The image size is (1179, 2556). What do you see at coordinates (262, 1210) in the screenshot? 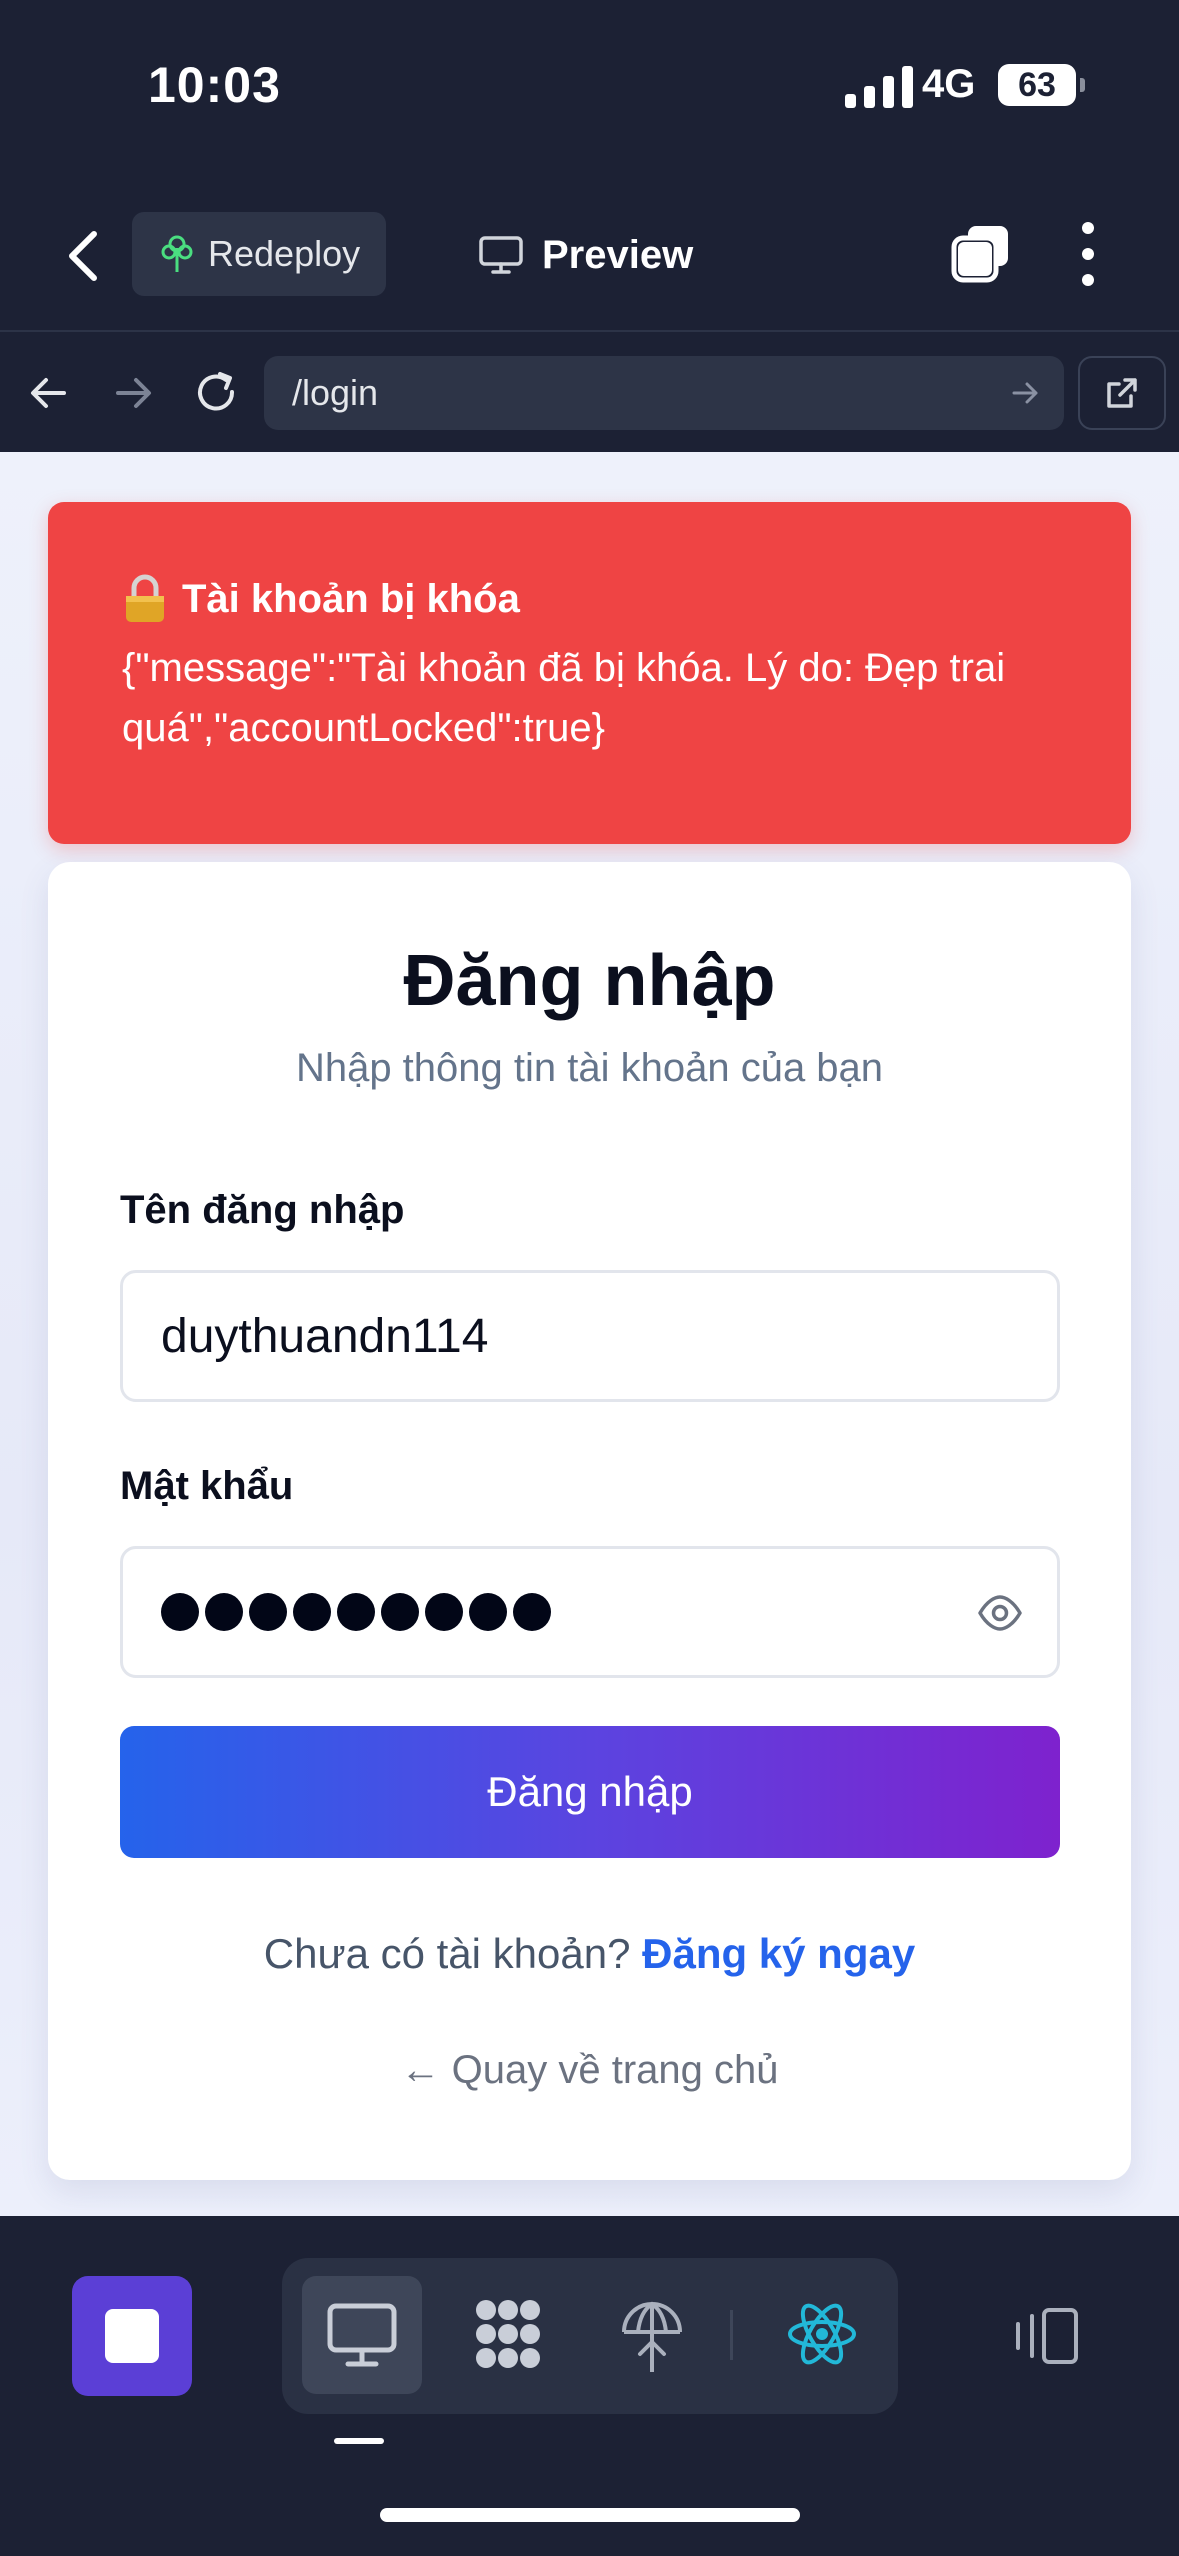
I see `username-label: Tên đăng nhập` at bounding box center [262, 1210].